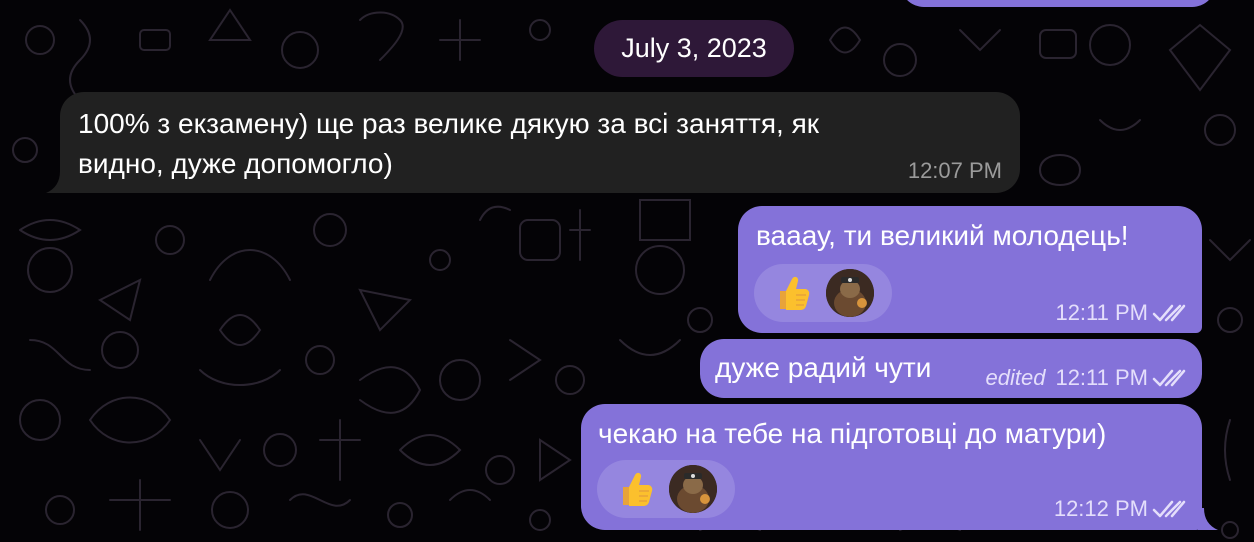 Image resolution: width=1254 pixels, height=542 pixels. I want to click on edited-label: edited, so click(1015, 377).